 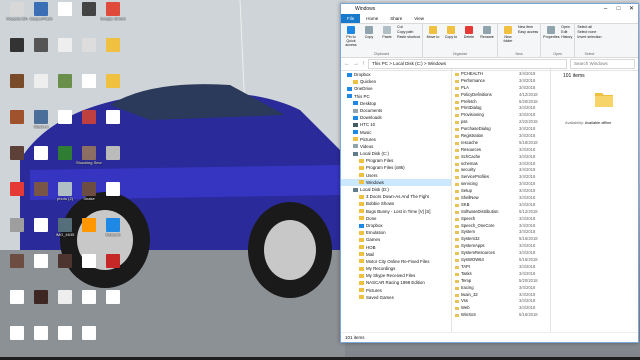 What do you see at coordinates (396, 182) in the screenshot?
I see `nav-item: Windows` at bounding box center [396, 182].